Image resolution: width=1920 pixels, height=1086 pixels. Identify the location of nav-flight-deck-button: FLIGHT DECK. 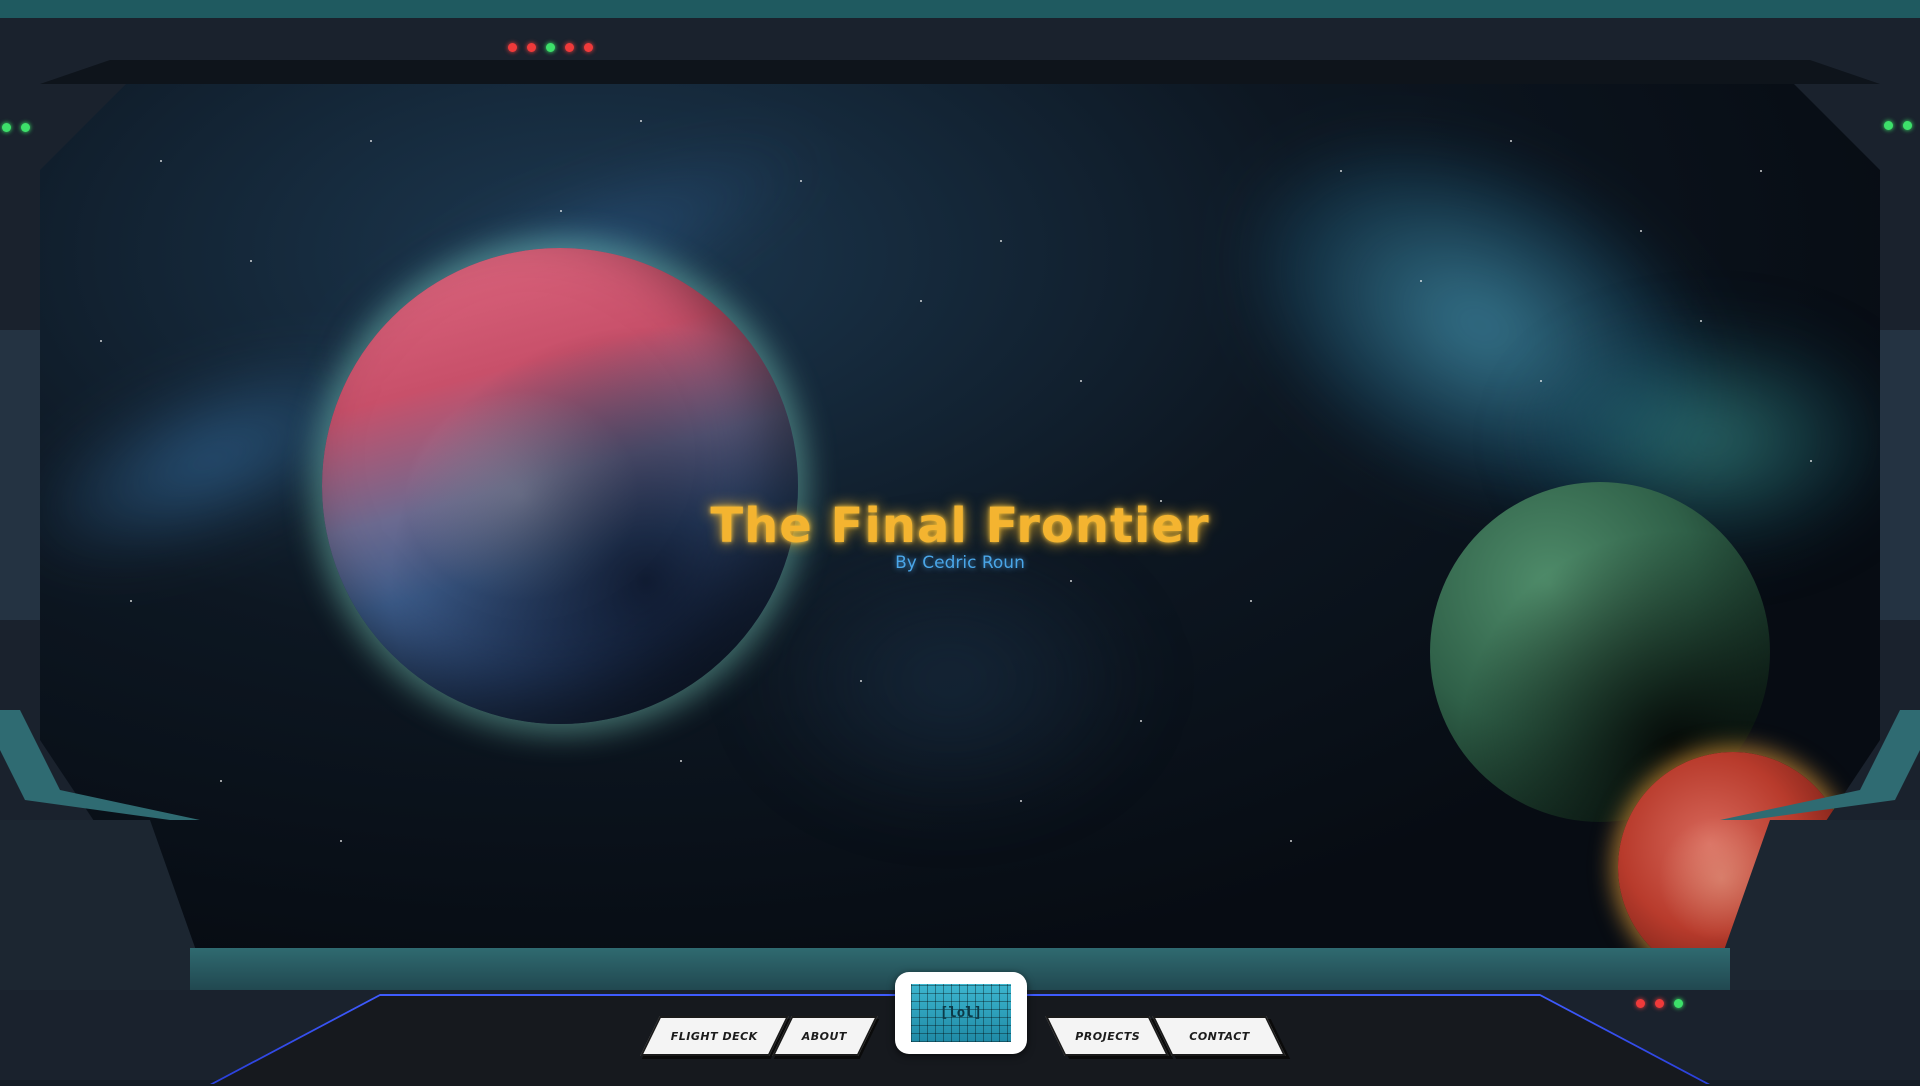
(714, 1036).